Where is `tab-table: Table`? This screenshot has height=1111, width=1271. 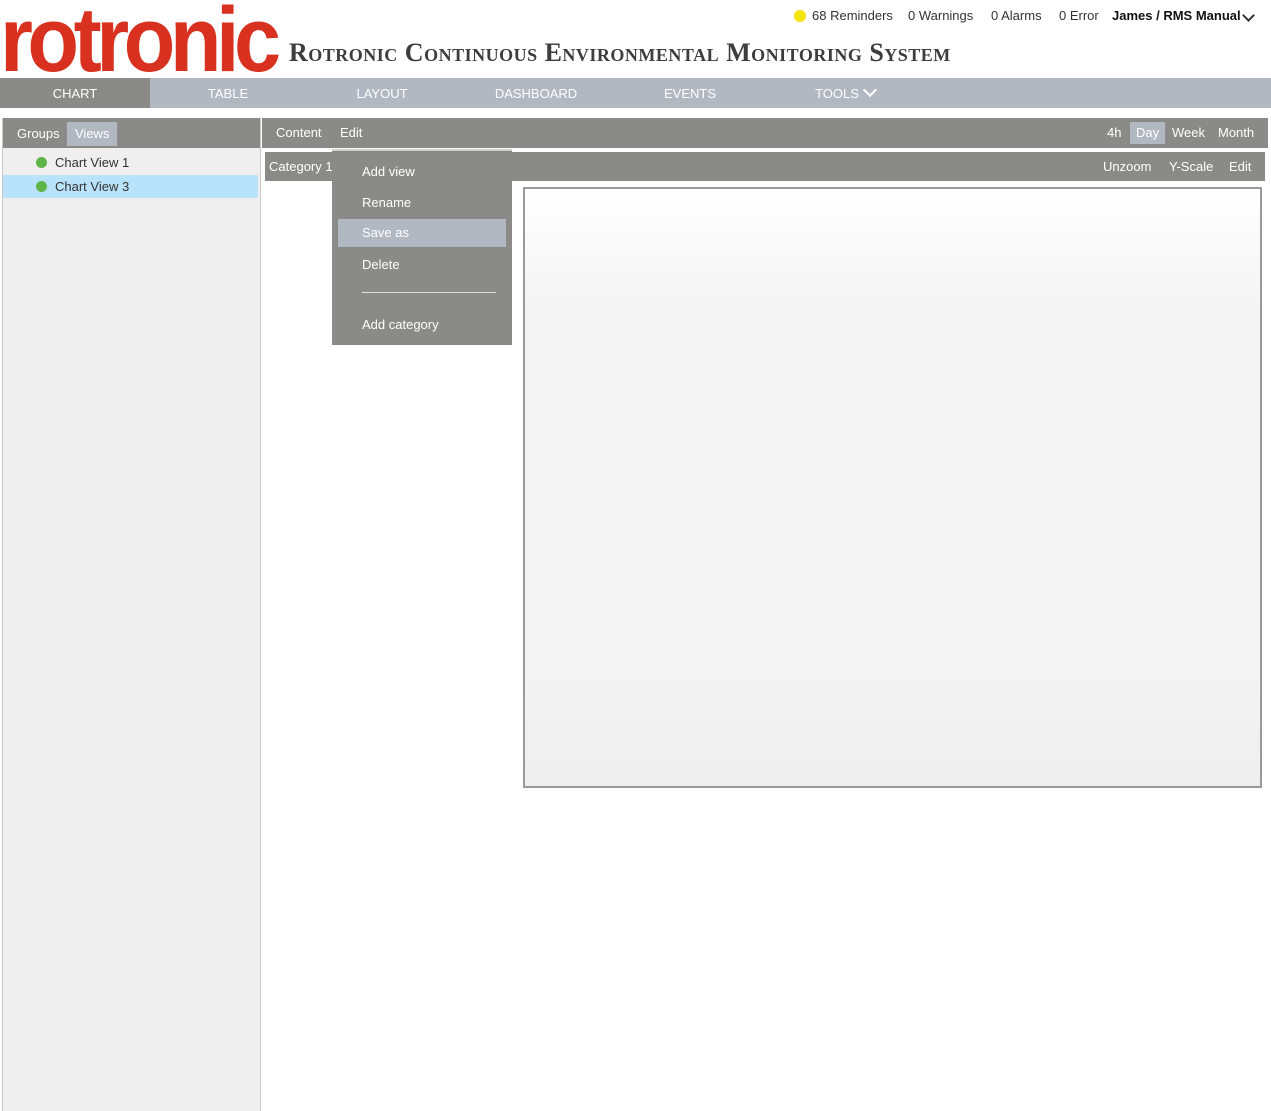
tab-table: Table is located at coordinates (228, 93).